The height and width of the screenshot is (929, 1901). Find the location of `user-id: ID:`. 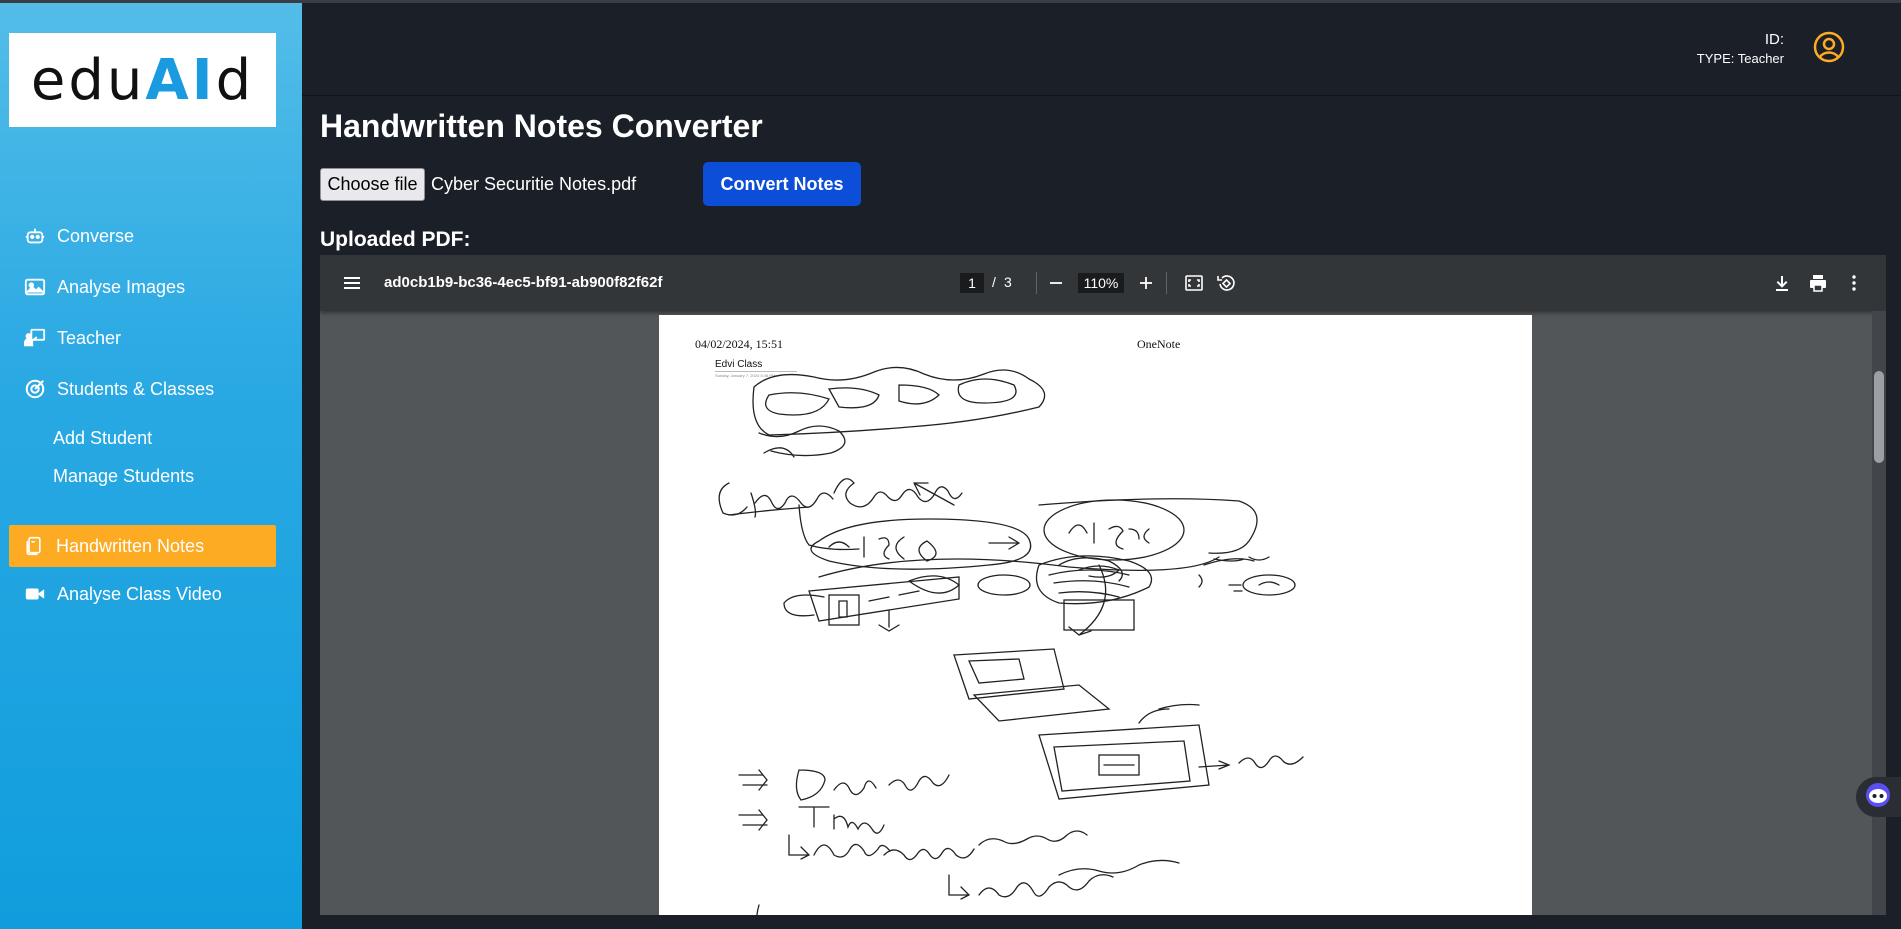

user-id: ID: is located at coordinates (1774, 39).